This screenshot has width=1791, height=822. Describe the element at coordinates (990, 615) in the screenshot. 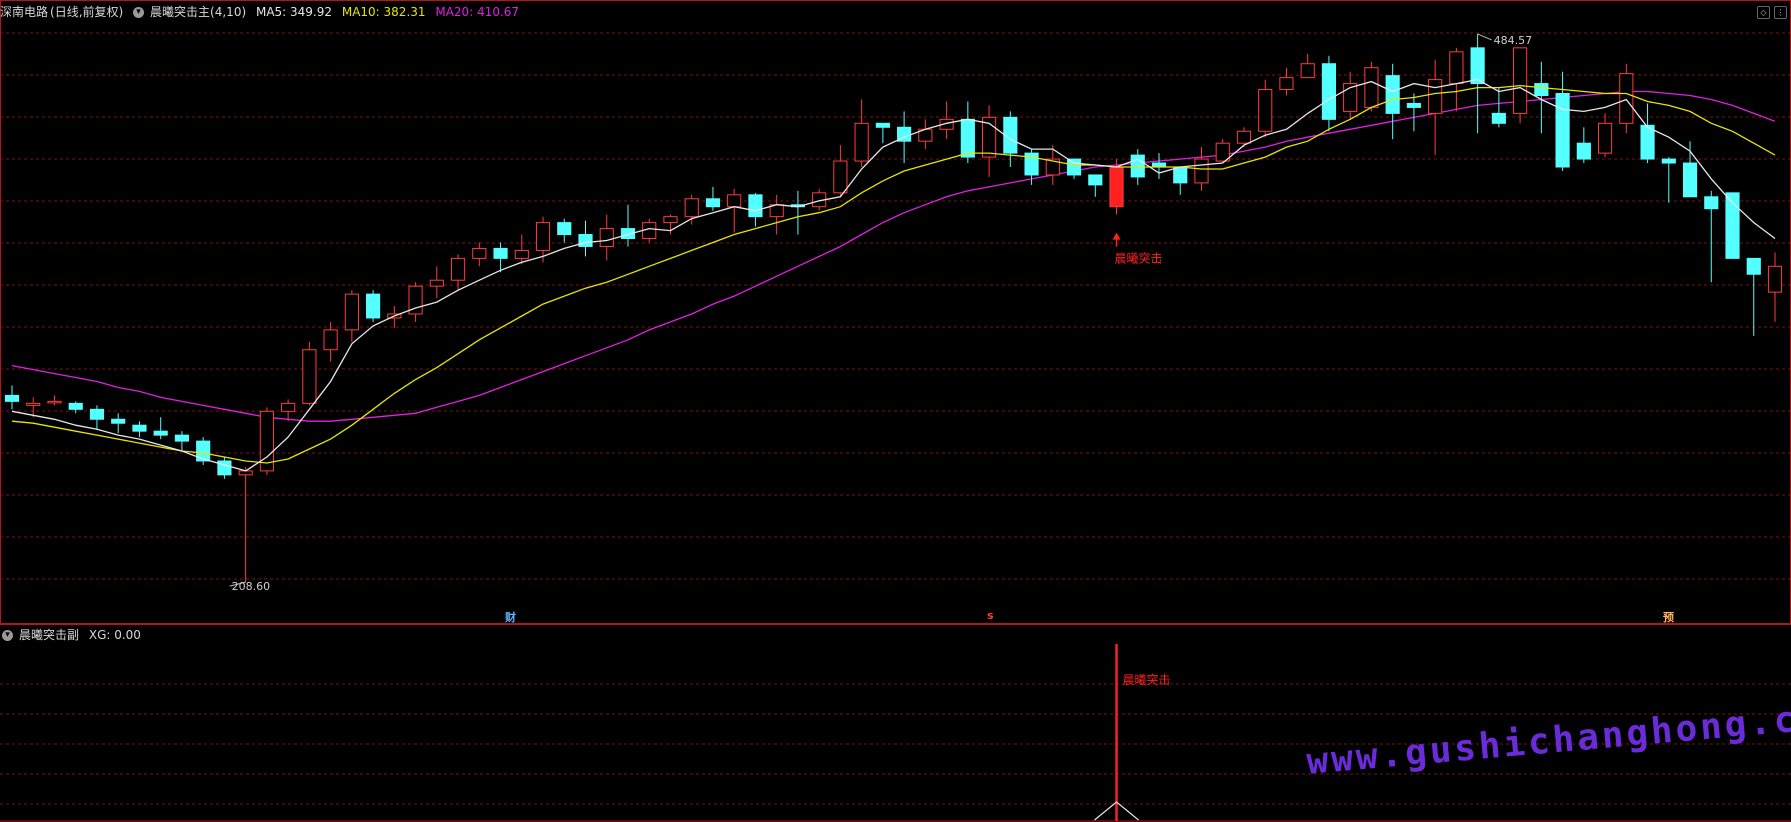

I see `s-marker: s` at that location.